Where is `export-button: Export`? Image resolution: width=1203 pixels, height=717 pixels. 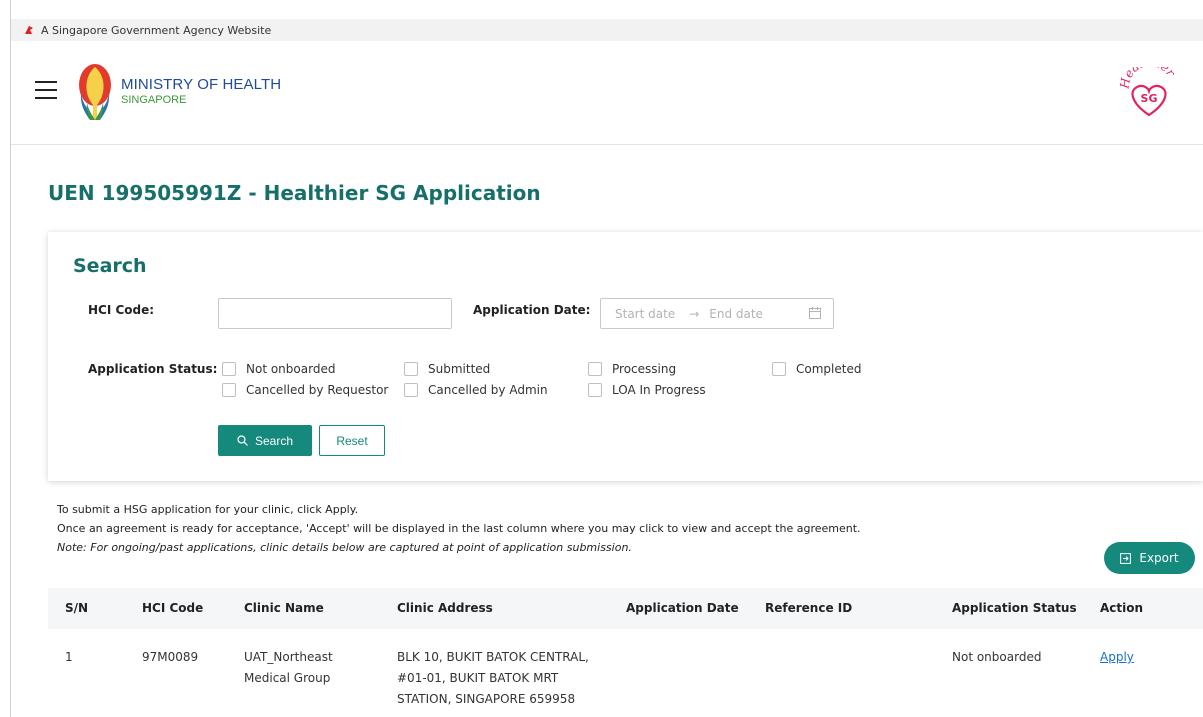
export-button: Export is located at coordinates (1149, 558).